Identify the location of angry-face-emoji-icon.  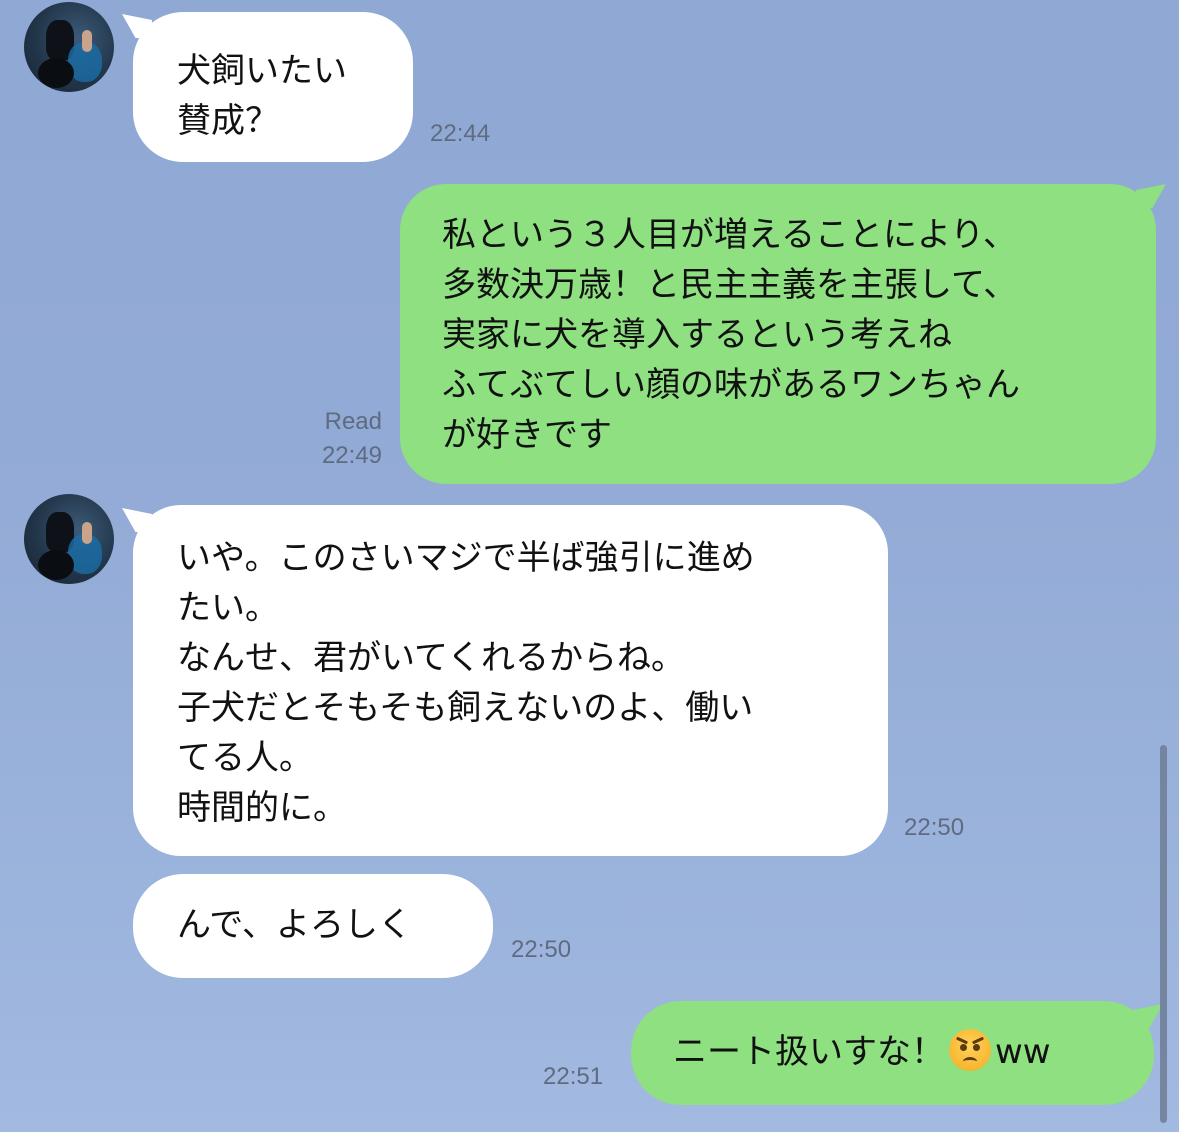
(970, 1050).